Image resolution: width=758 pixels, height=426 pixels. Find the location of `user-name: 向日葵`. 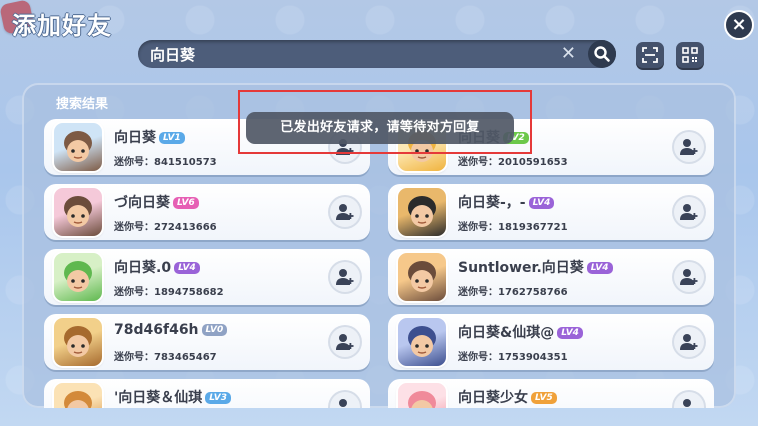

user-name: 向日葵 is located at coordinates (135, 138).